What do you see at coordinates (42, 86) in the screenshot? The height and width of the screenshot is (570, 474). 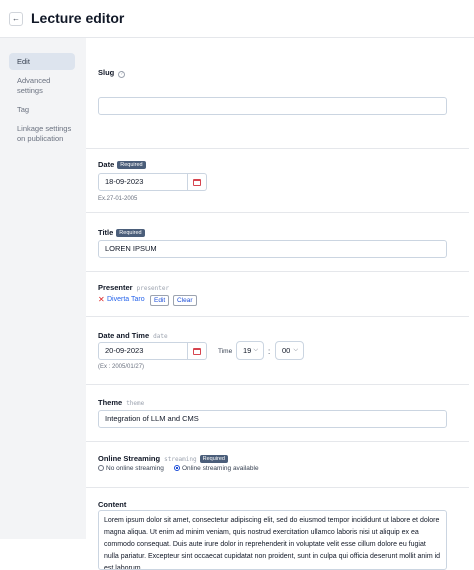 I see `sidebar-item-advanced-settings: Advanced settings` at bounding box center [42, 86].